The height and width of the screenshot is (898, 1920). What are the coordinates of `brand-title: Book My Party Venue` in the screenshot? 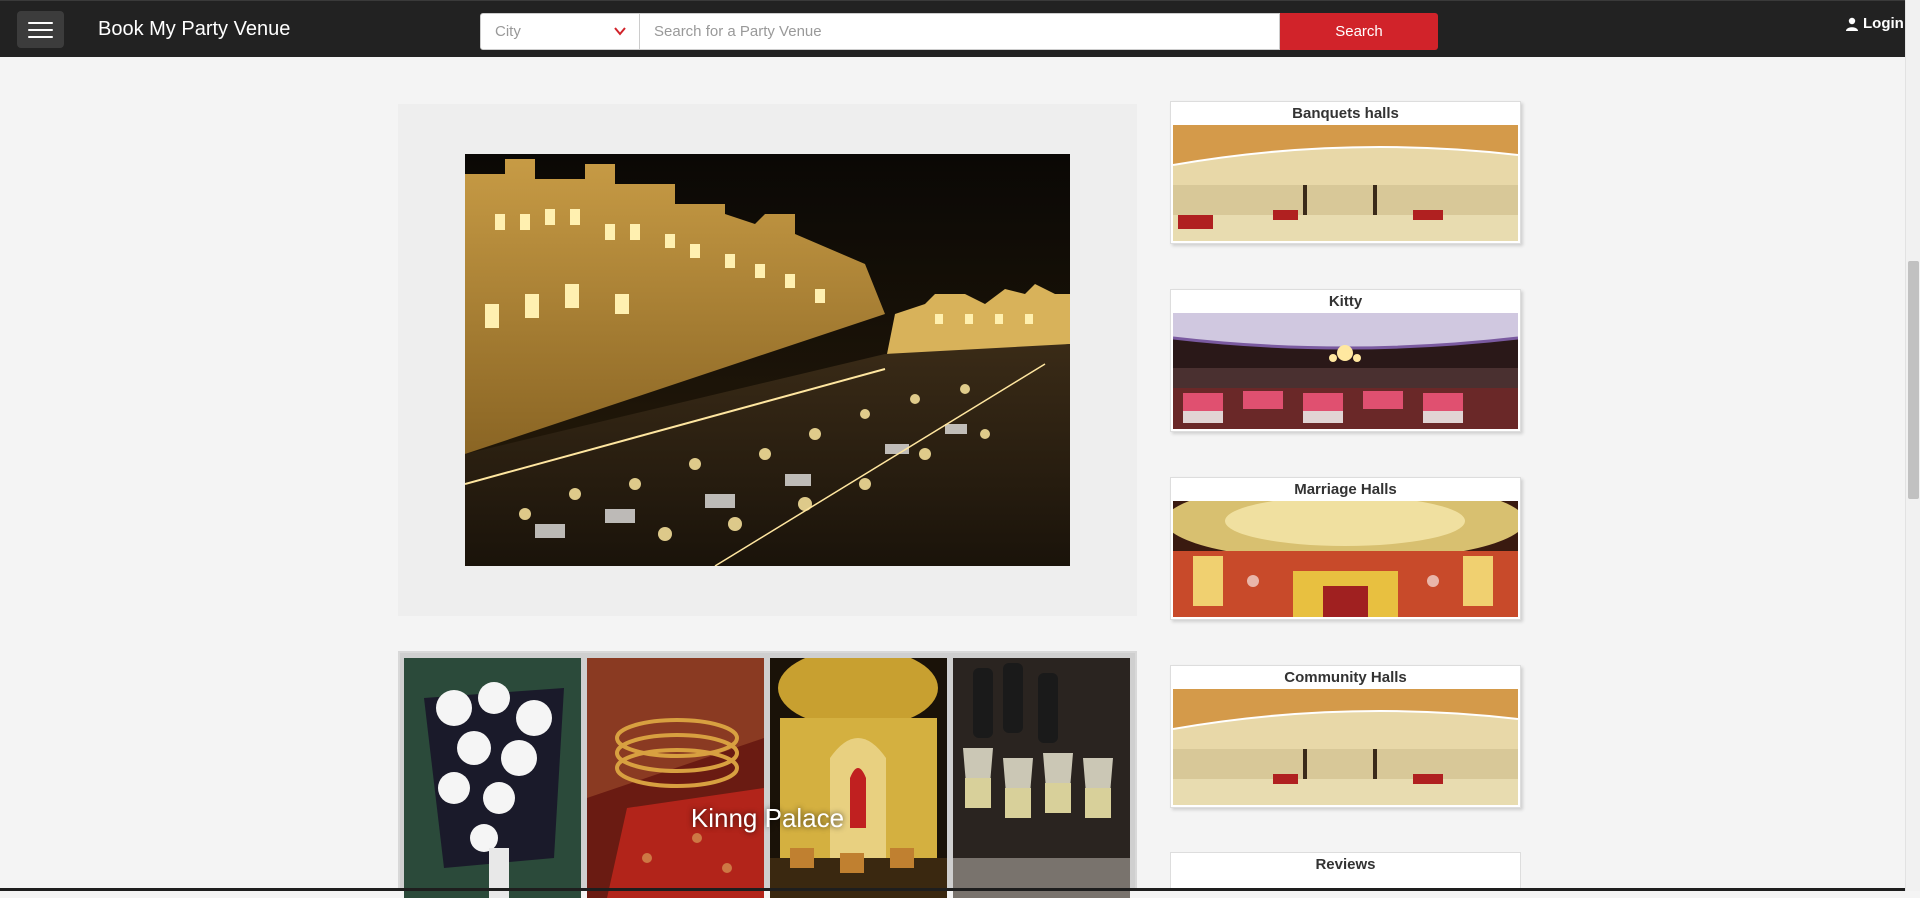 It's located at (194, 29).